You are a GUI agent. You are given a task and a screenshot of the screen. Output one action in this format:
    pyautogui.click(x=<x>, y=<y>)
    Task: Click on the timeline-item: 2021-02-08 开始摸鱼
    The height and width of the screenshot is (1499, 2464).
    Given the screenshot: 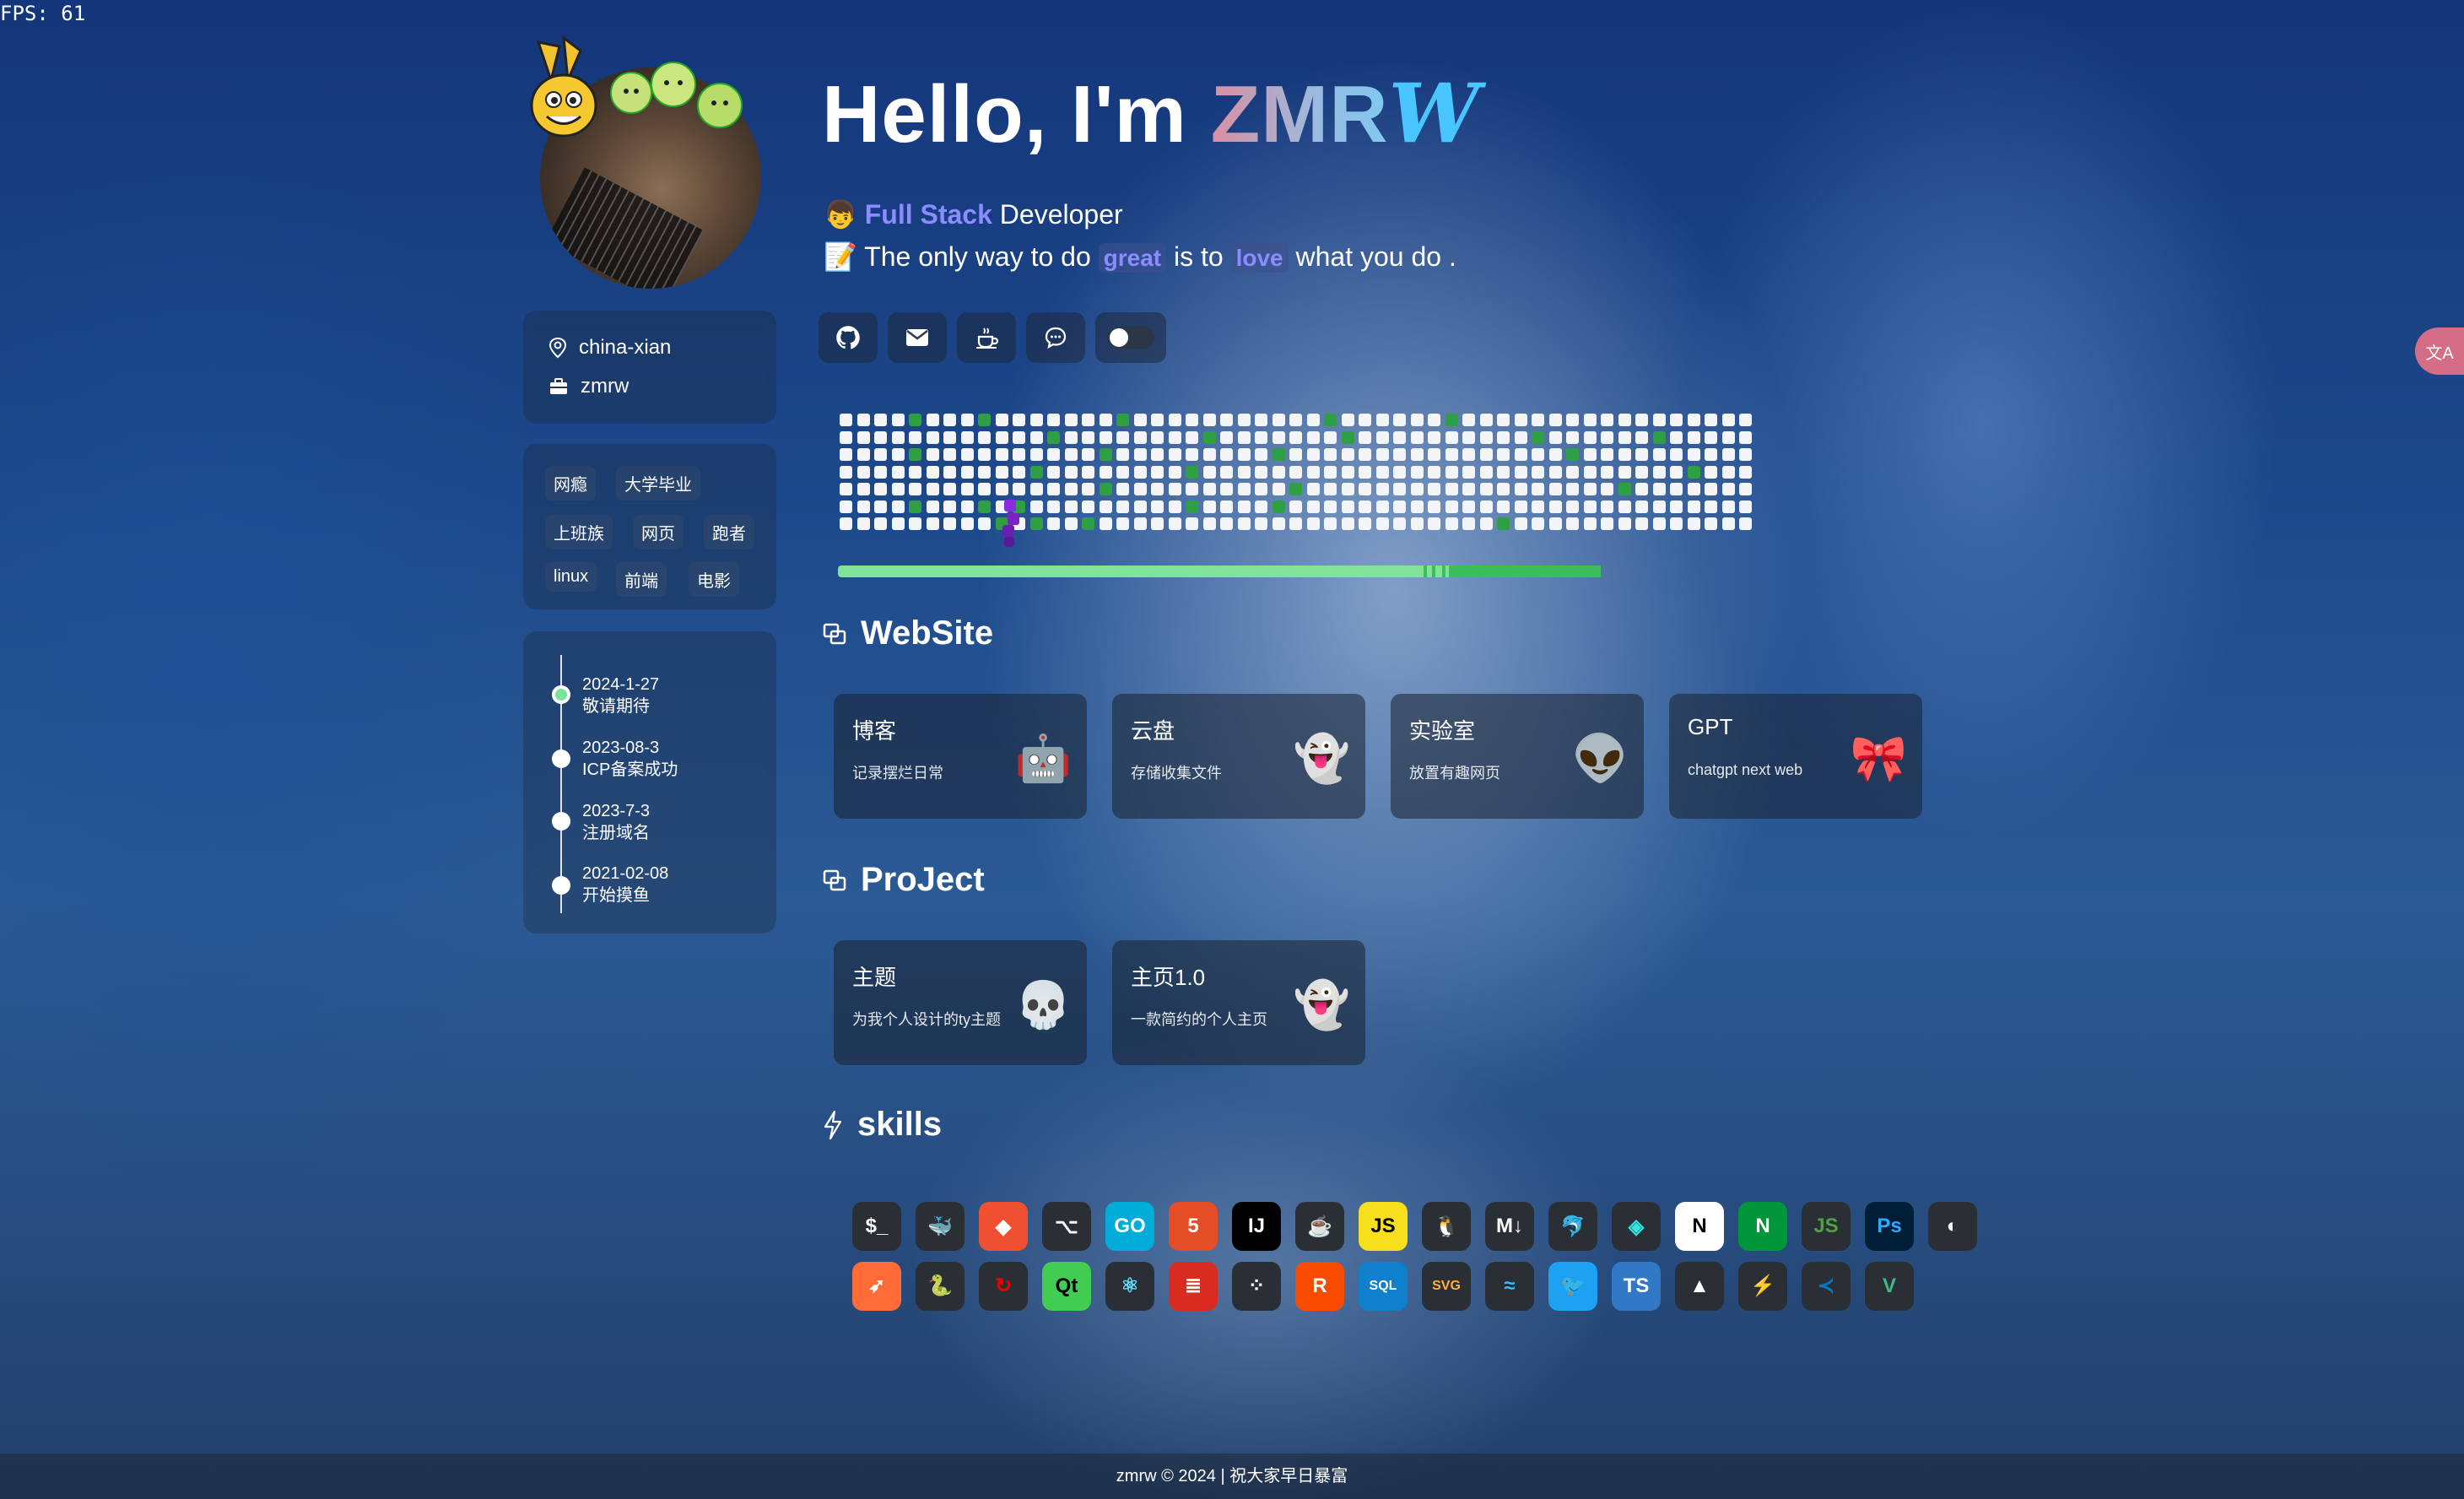 What is the action you would take?
    pyautogui.click(x=625, y=884)
    